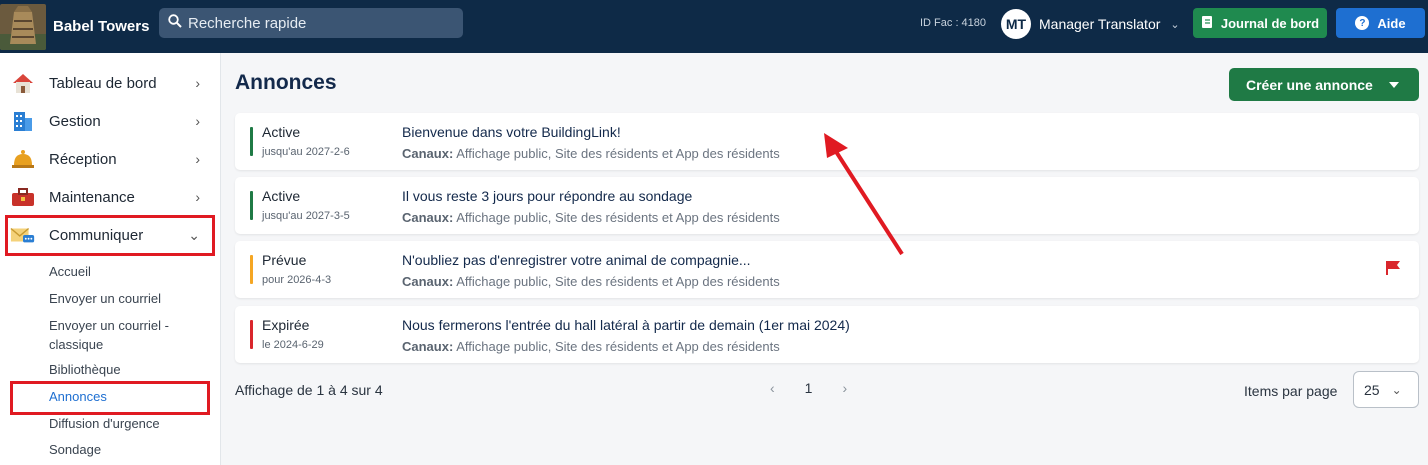 This screenshot has width=1428, height=465. Describe the element at coordinates (953, 23) in the screenshot. I see `facility-id: ID Fac : 4180` at that location.